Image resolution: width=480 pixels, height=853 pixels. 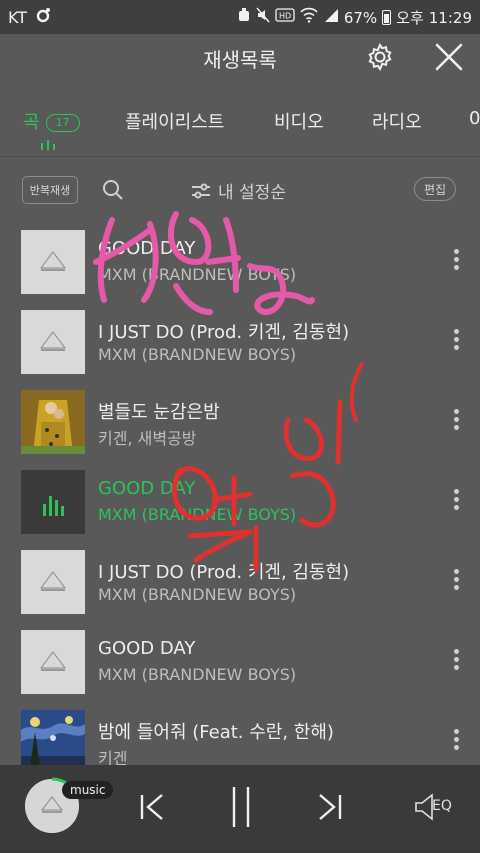 I want to click on now-playing-art, so click(x=53, y=502).